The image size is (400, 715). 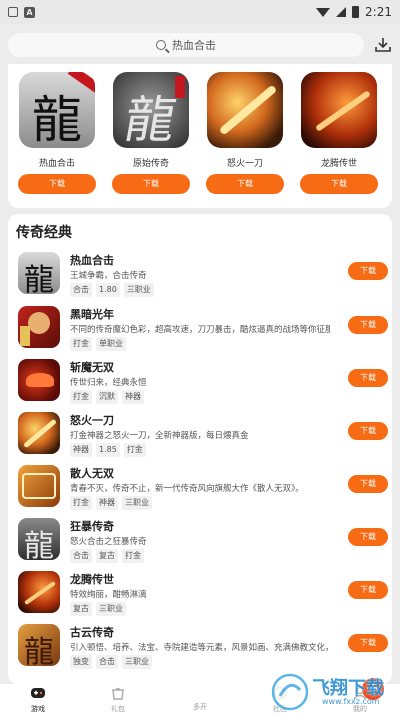 I want to click on game-name: 热血合击, so click(x=56, y=164).